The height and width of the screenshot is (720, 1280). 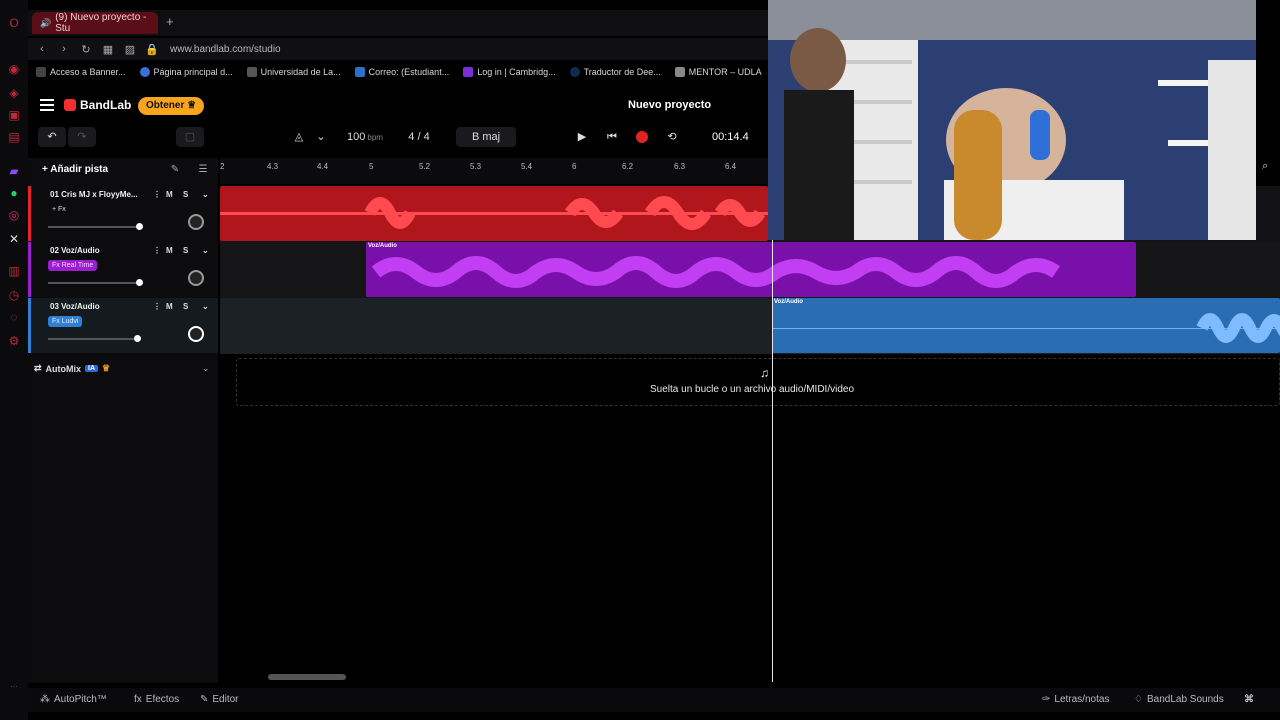 What do you see at coordinates (365, 137) in the screenshot?
I see `bpm-field: 100 bpm` at bounding box center [365, 137].